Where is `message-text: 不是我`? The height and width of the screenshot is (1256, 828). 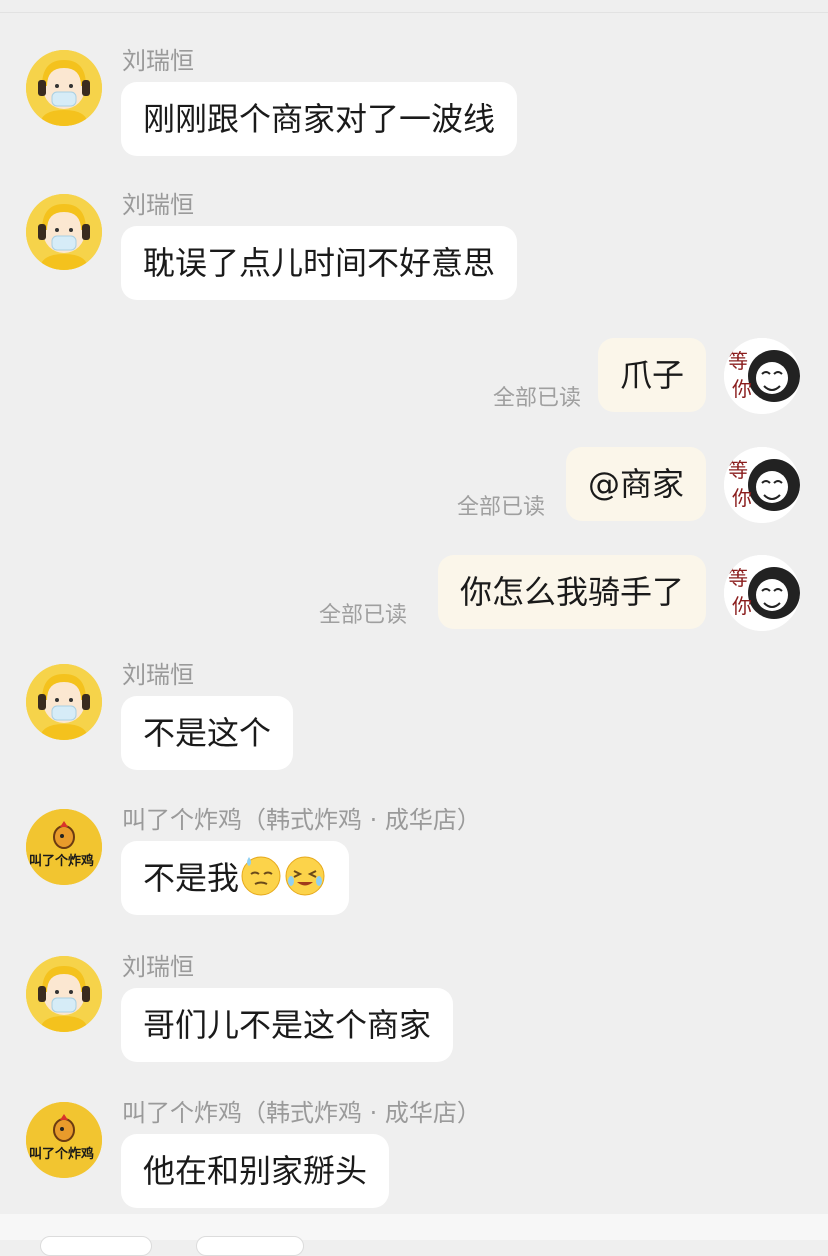
message-text: 不是我 is located at coordinates (191, 878).